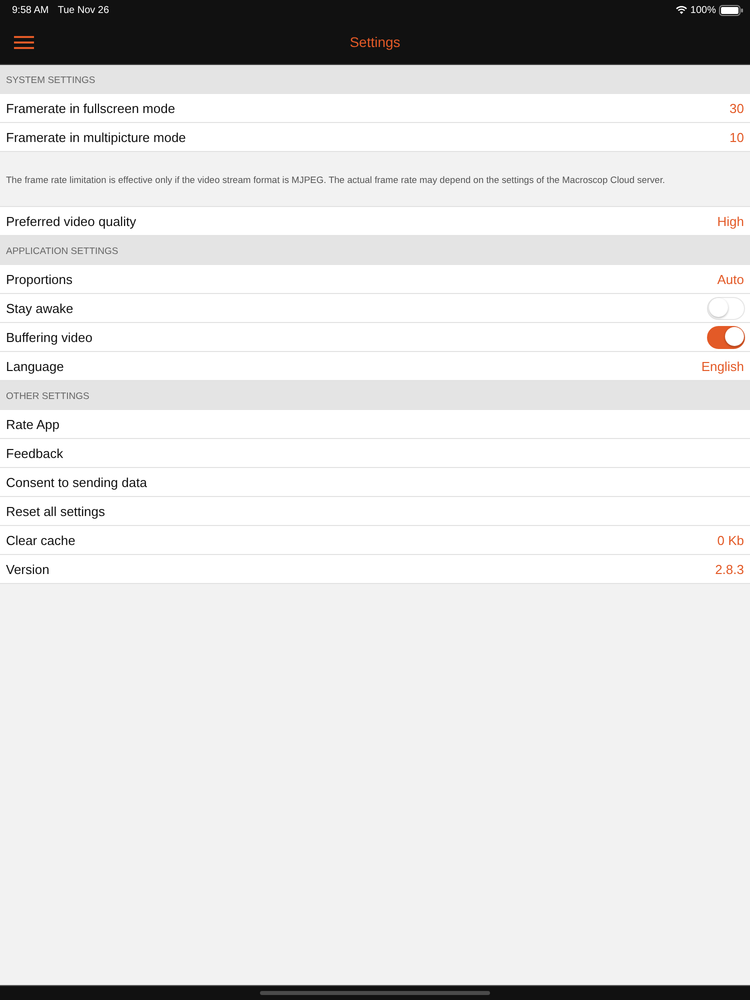 Image resolution: width=750 pixels, height=1000 pixels. Describe the element at coordinates (375, 540) in the screenshot. I see `settings-row: Clear cache 0 Kb` at that location.